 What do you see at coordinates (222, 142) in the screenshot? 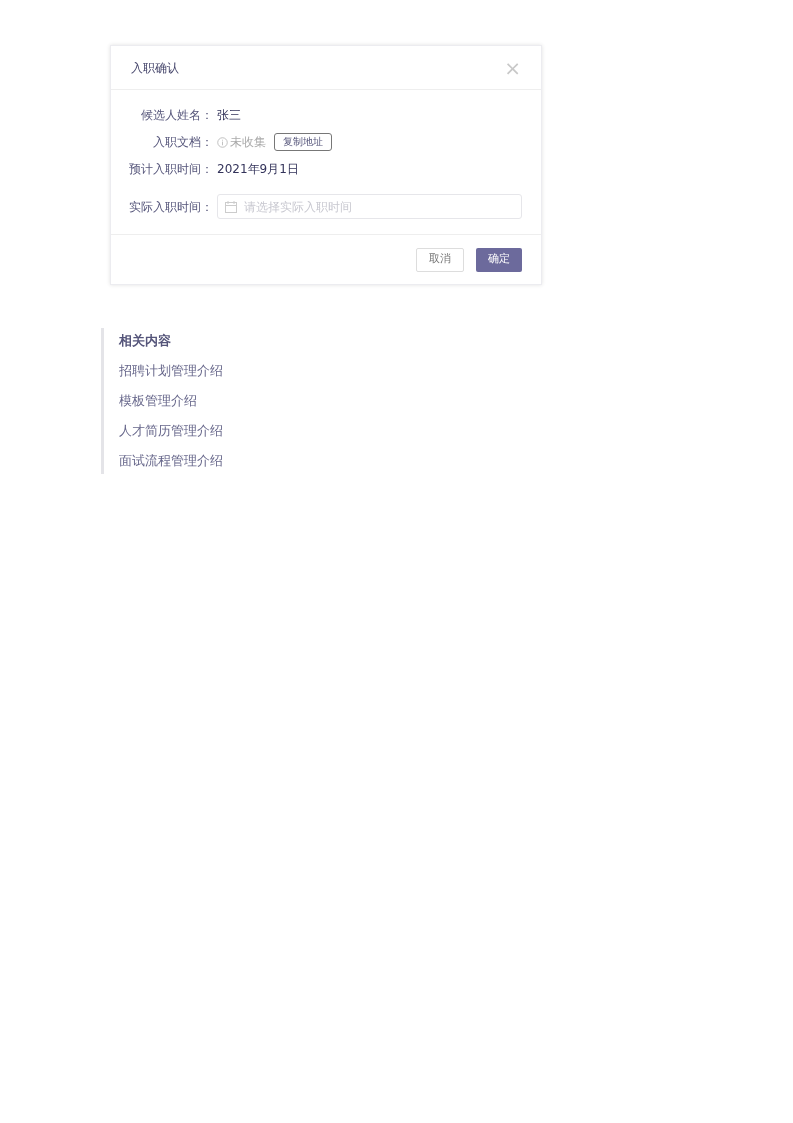
I see `info-icon` at bounding box center [222, 142].